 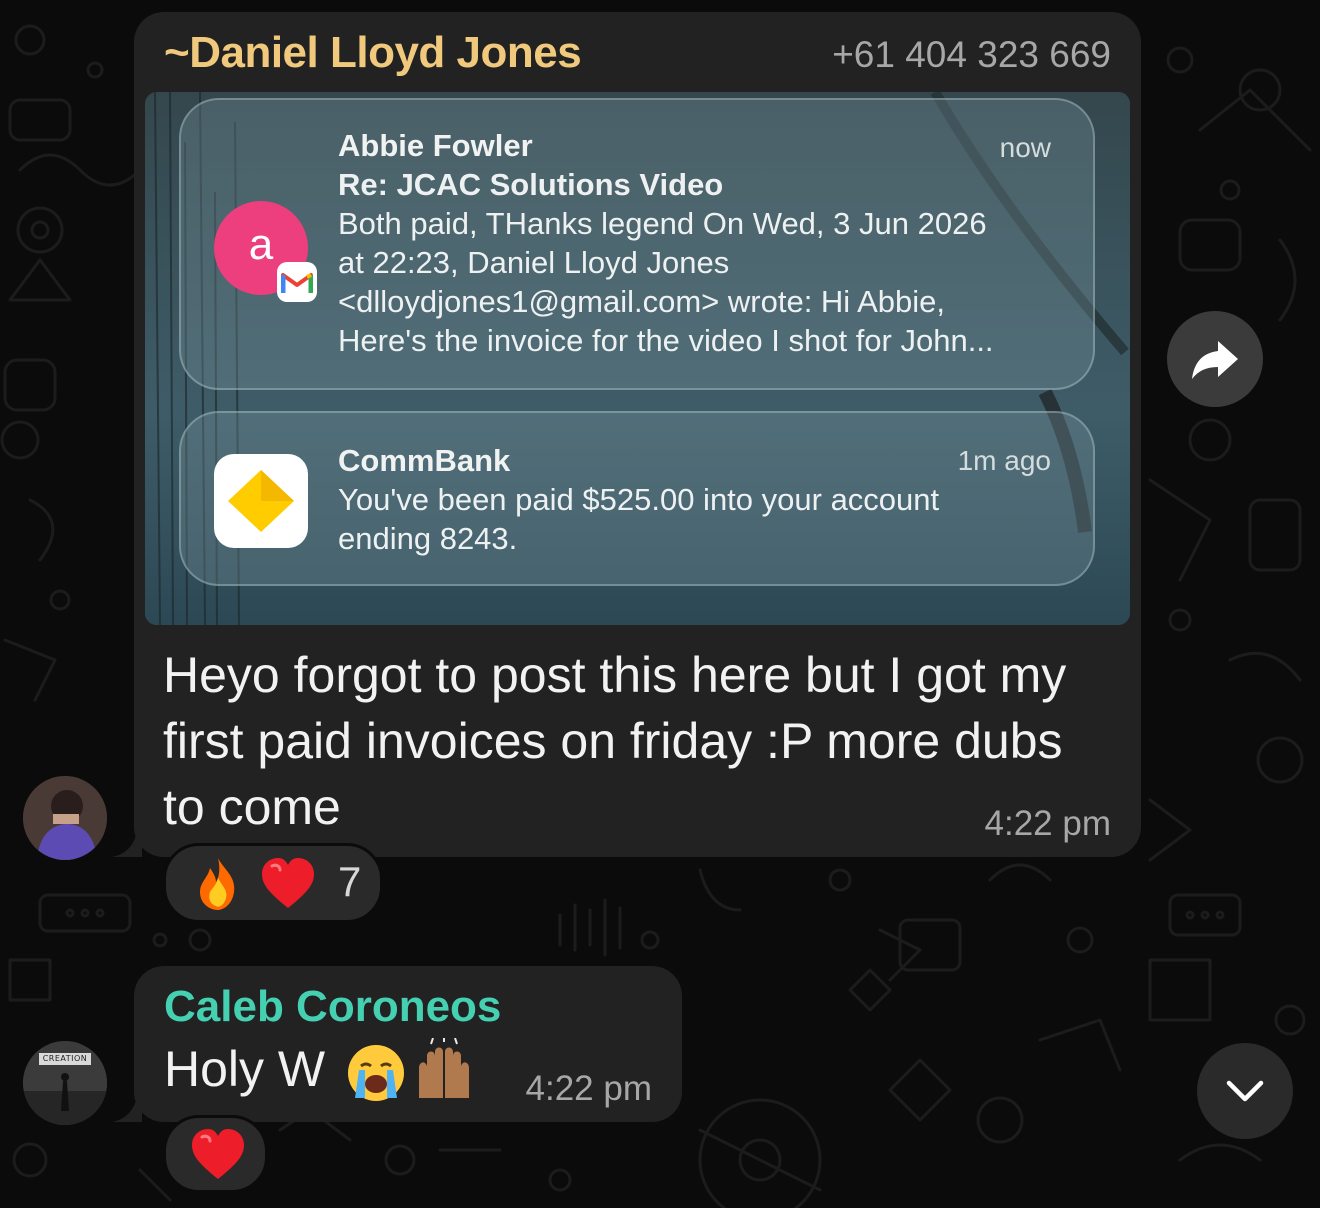 I want to click on reactions-bar: 7, so click(x=273, y=883).